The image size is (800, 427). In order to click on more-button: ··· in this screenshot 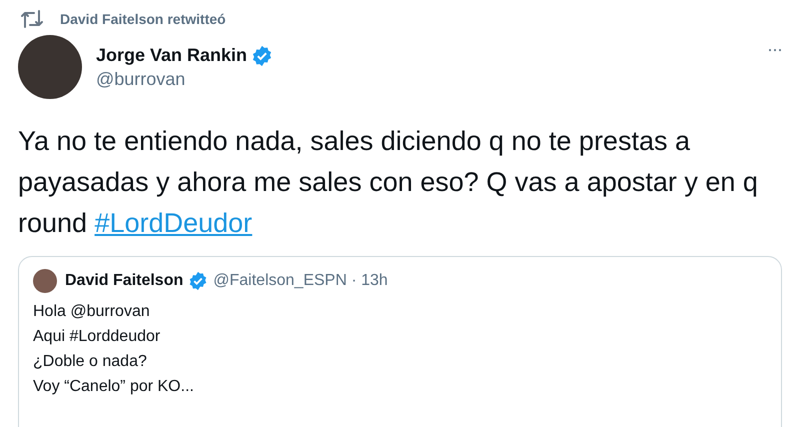, I will do `click(774, 49)`.